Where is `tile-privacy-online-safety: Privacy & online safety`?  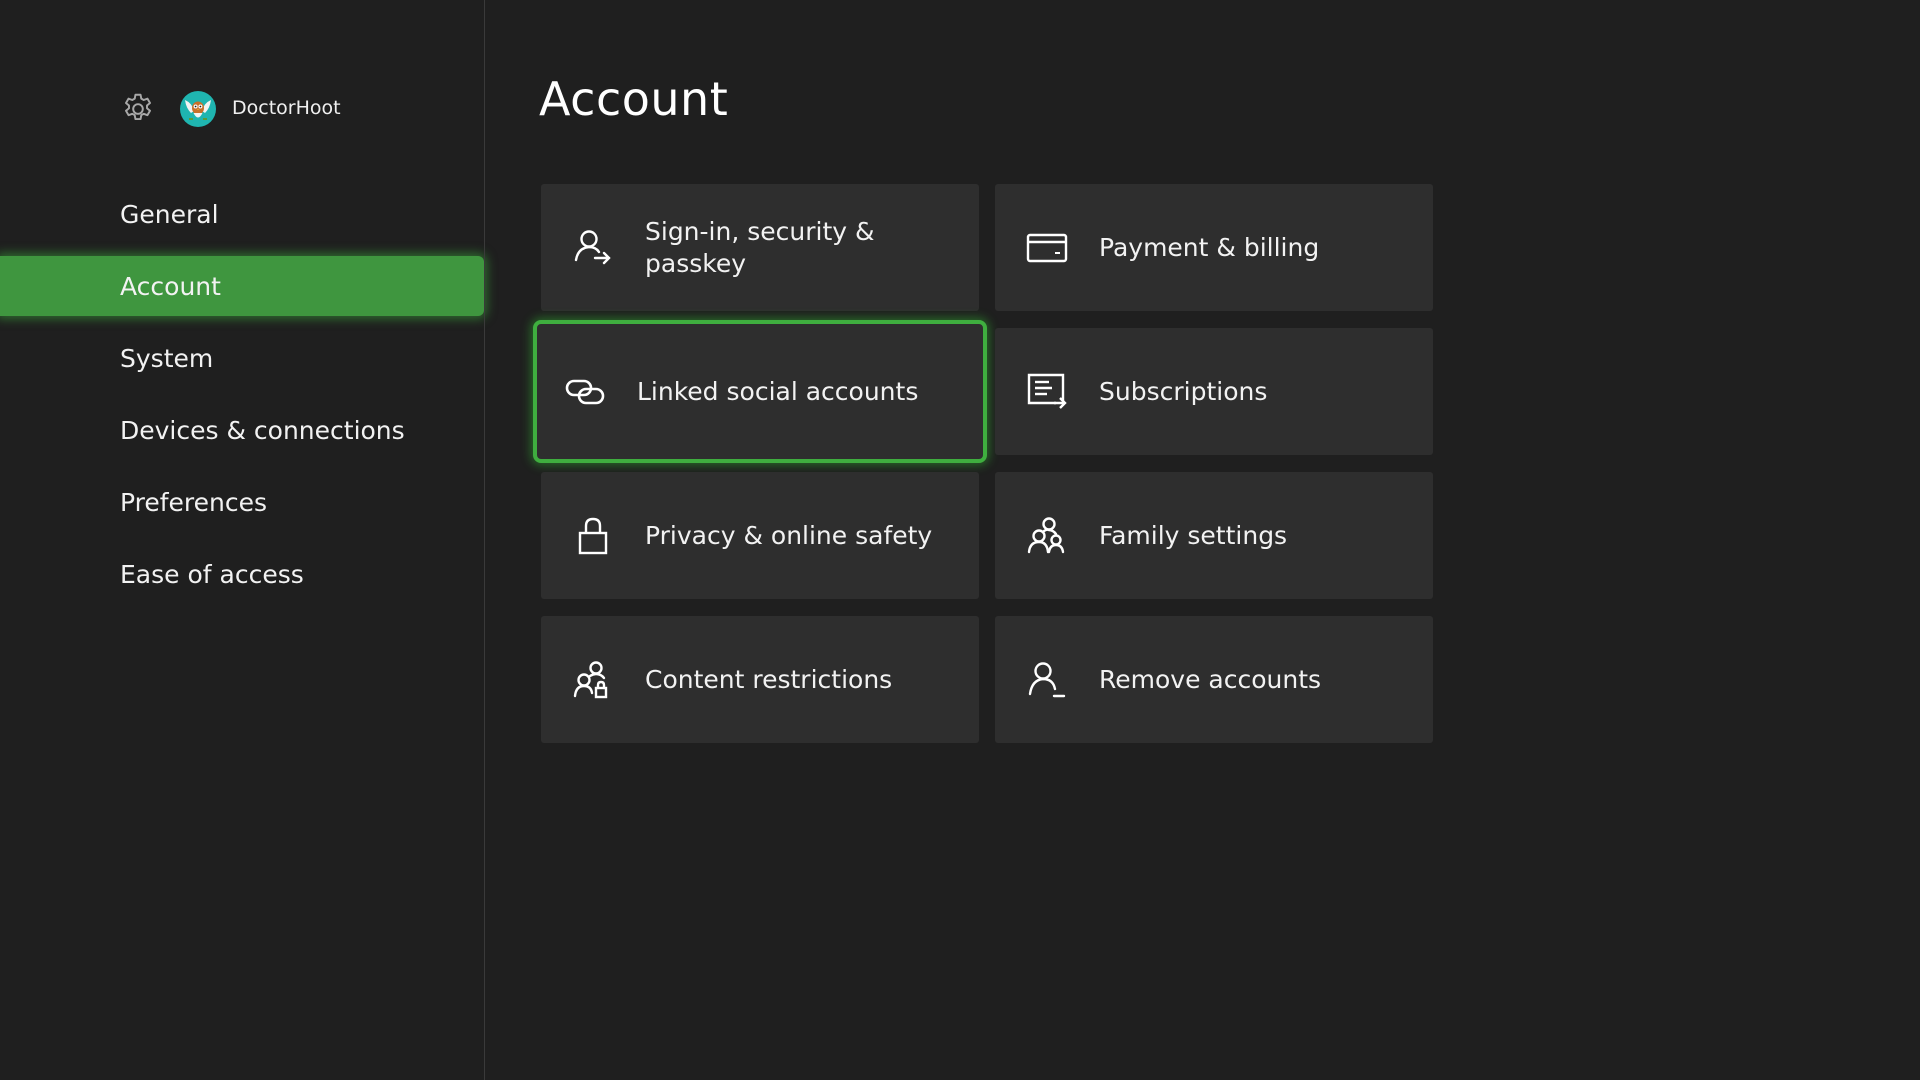 tile-privacy-online-safety: Privacy & online safety is located at coordinates (760, 535).